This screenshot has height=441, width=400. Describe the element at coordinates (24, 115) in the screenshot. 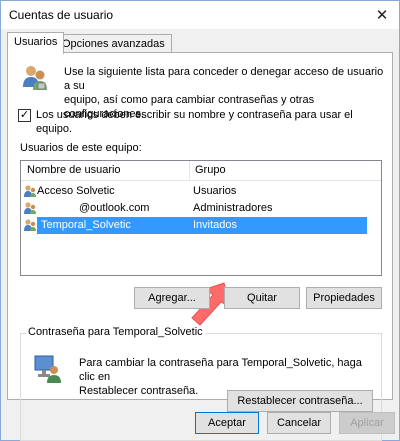

I see `require-login-checkbox: ✓` at that location.